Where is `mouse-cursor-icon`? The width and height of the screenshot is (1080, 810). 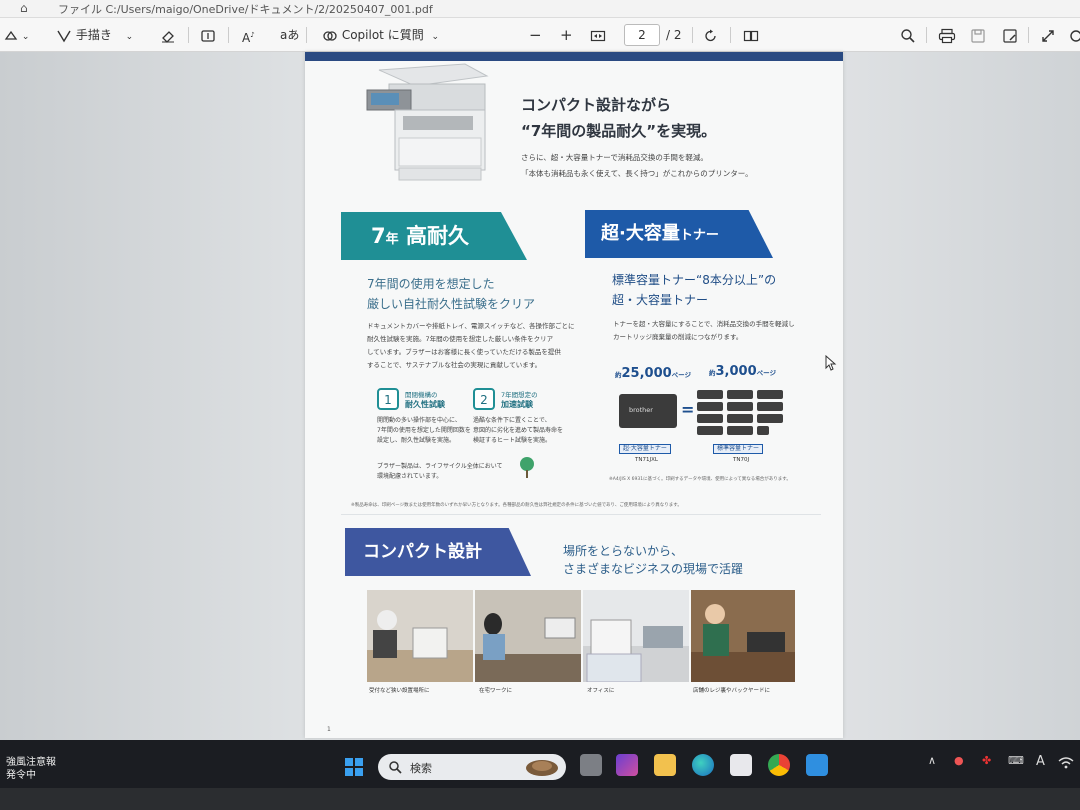 mouse-cursor-icon is located at coordinates (831, 363).